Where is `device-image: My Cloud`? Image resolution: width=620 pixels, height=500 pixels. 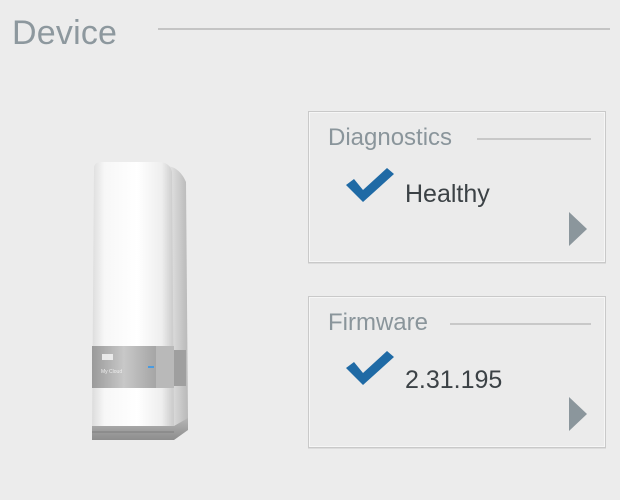 device-image: My Cloud is located at coordinates (144, 301).